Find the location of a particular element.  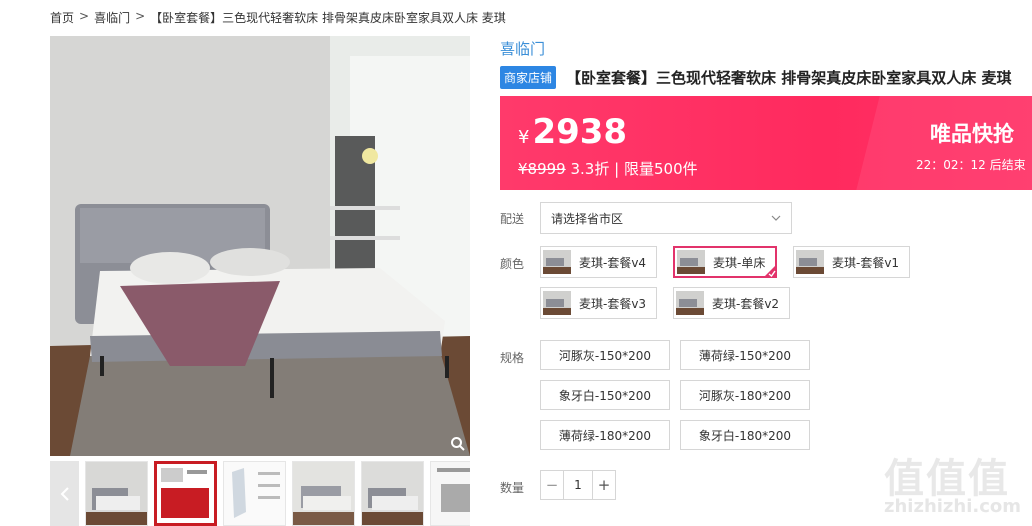

flash-sale-title: 唯品快抢 is located at coordinates (972, 134).